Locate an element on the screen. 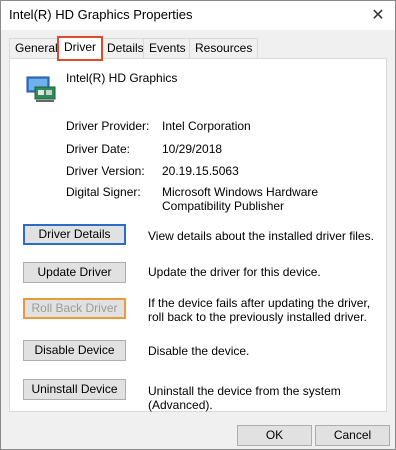 This screenshot has height=450, width=396. roll-back-driver-button: Roll Back Driver is located at coordinates (74, 308).